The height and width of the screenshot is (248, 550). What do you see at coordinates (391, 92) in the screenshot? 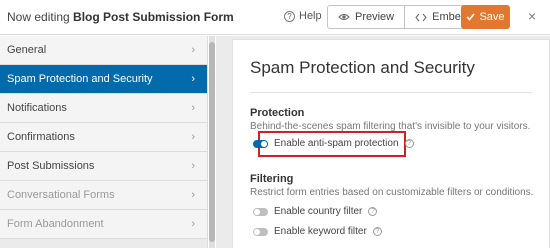
I see `title-divider` at bounding box center [391, 92].